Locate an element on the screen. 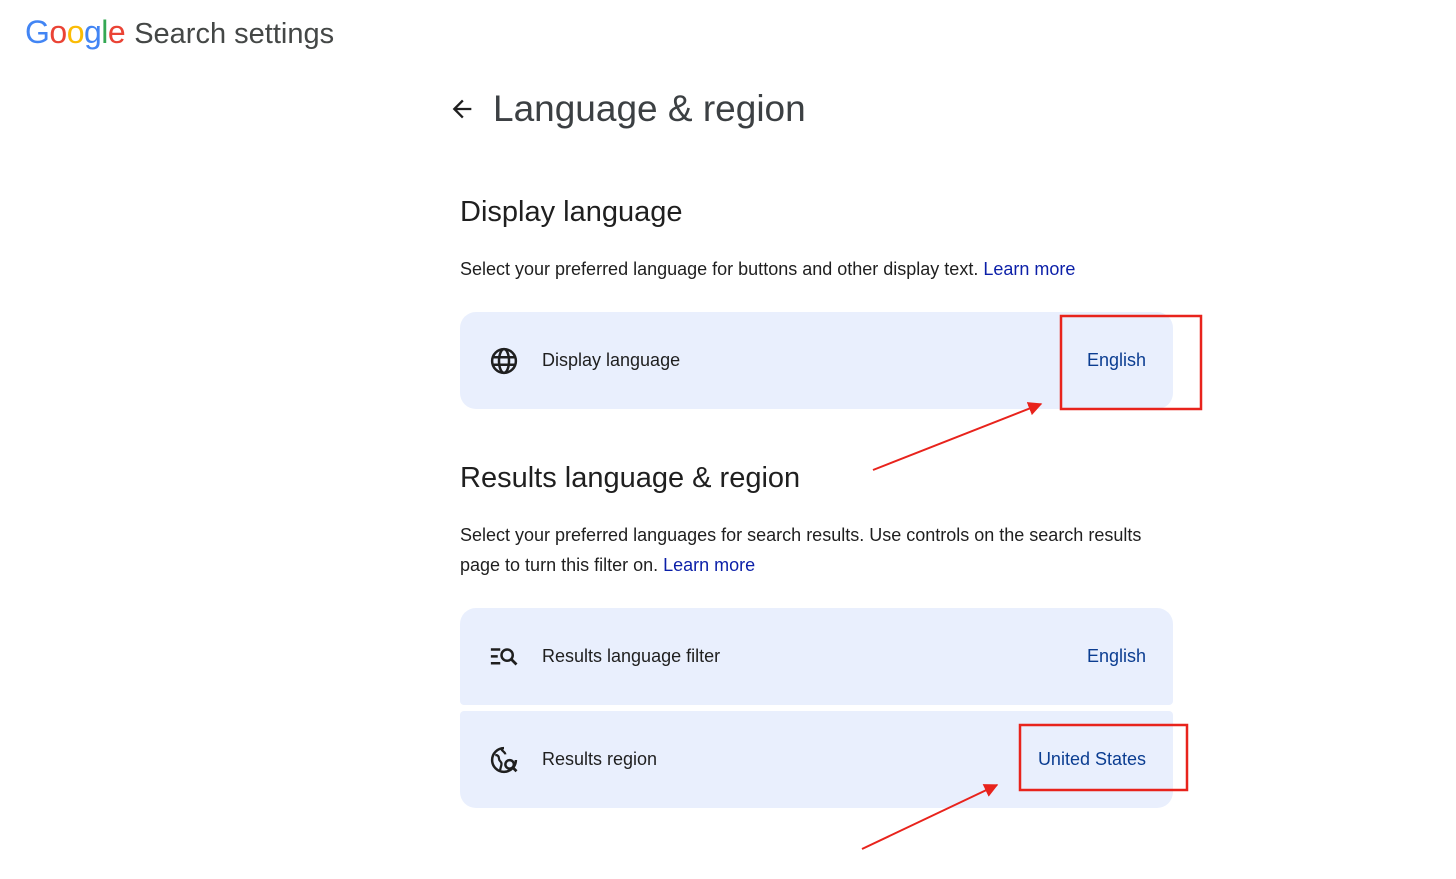 Image resolution: width=1456 pixels, height=879 pixels. logo-letter: G is located at coordinates (37, 32).